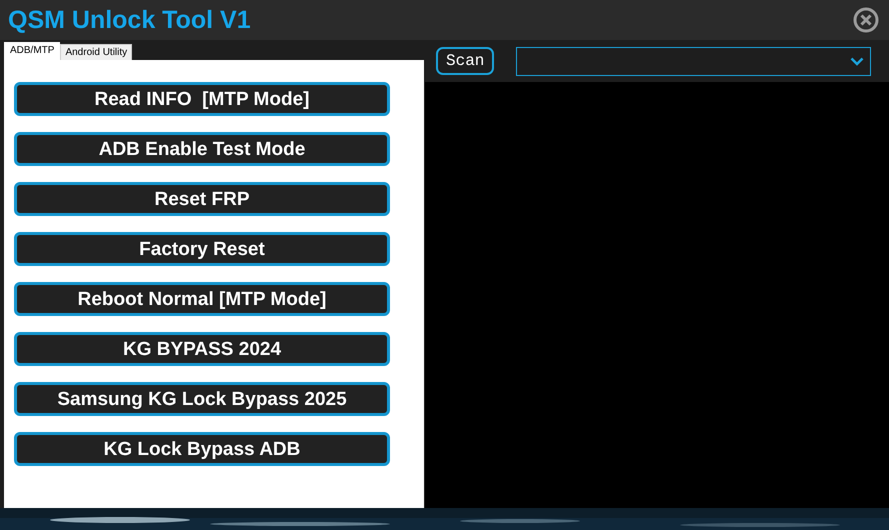  I want to click on action-button: Reset FRP, so click(202, 199).